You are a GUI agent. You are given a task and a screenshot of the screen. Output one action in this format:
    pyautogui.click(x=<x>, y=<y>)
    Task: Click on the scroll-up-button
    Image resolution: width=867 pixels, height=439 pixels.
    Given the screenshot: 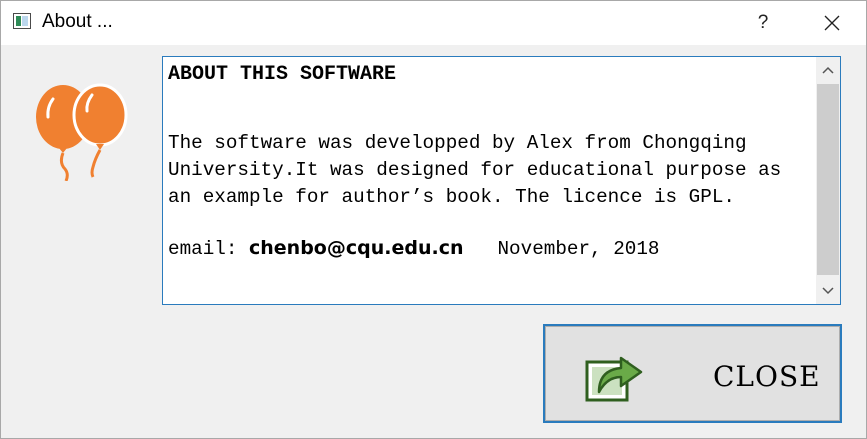 What is the action you would take?
    pyautogui.click(x=828, y=70)
    